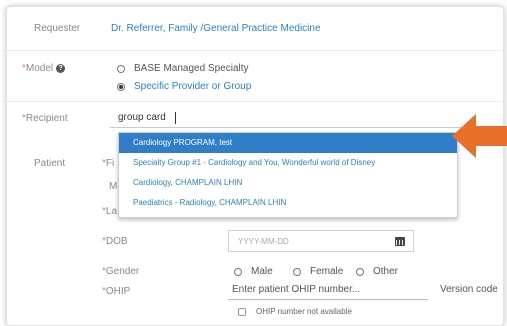 Image resolution: width=507 pixels, height=326 pixels. Describe the element at coordinates (242, 311) in the screenshot. I see `checkbox-icon` at that location.